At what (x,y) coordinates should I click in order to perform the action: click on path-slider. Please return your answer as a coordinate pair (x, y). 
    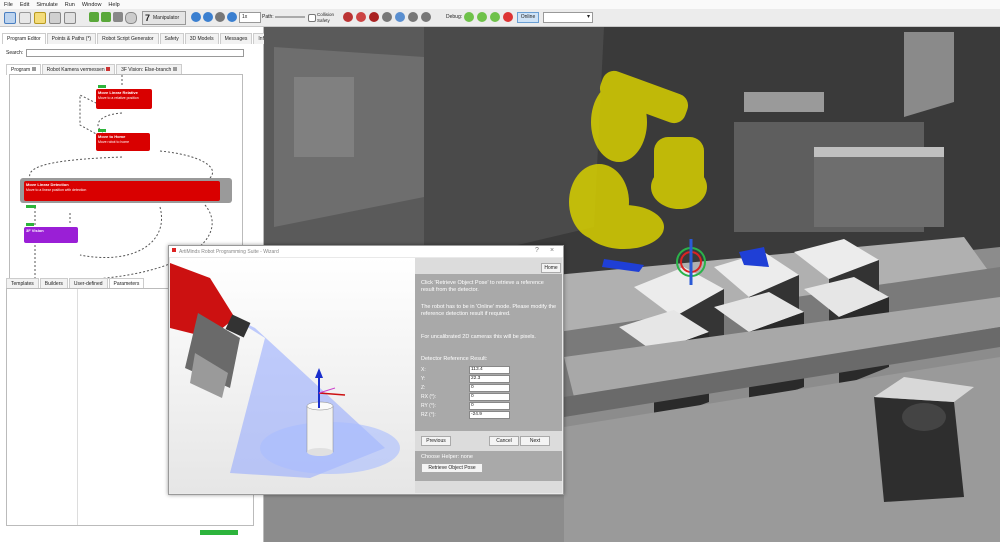
    Looking at the image, I should click on (290, 17).